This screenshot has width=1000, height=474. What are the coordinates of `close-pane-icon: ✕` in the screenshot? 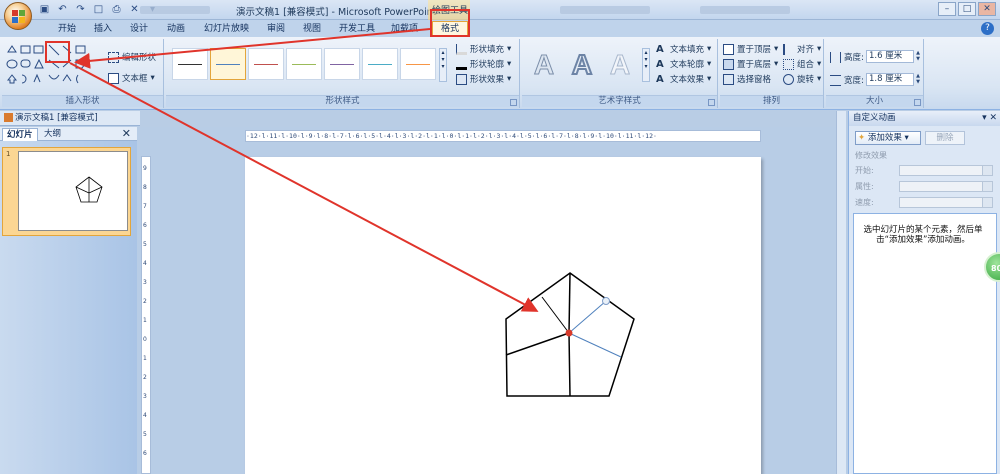 It's located at (126, 133).